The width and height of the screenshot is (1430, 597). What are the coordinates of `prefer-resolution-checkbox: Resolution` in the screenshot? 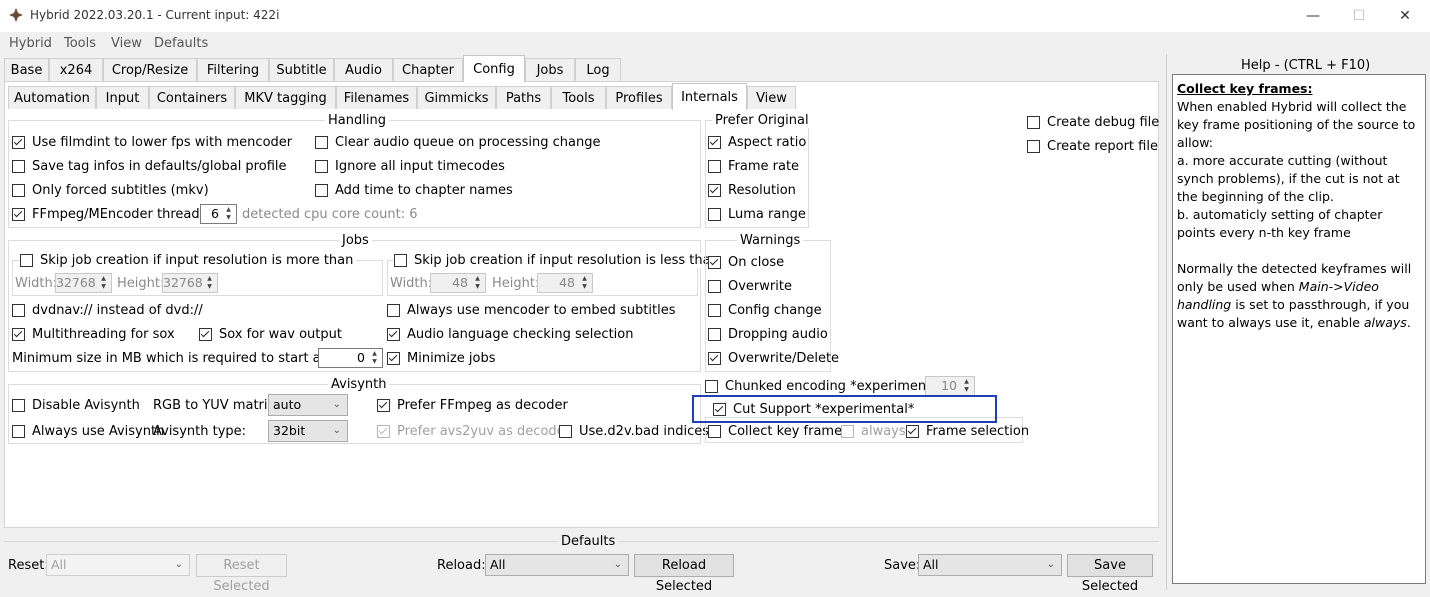 It's located at (752, 190).